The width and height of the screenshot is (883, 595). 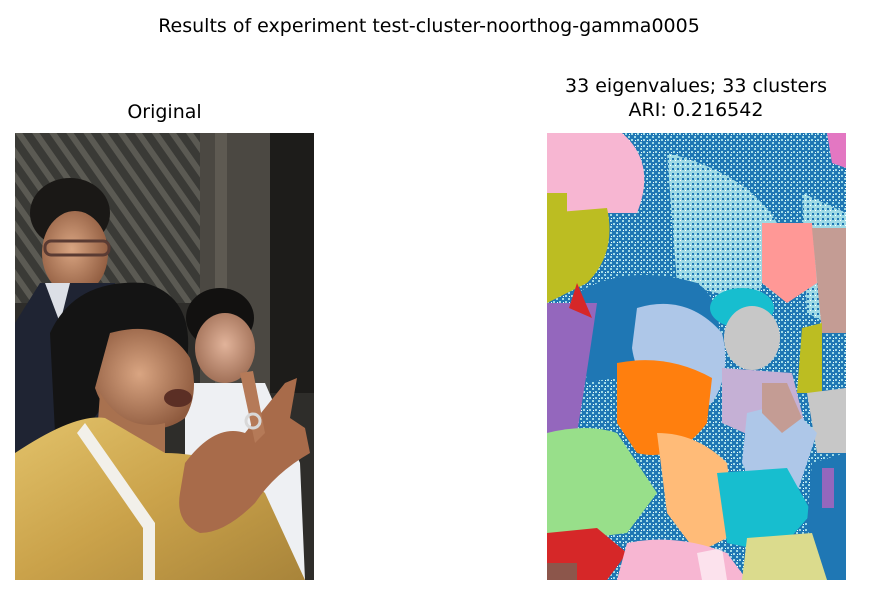 I want to click on clustering-result-title-line1: 33 eigenvalues; 33 clusters, so click(x=696, y=86).